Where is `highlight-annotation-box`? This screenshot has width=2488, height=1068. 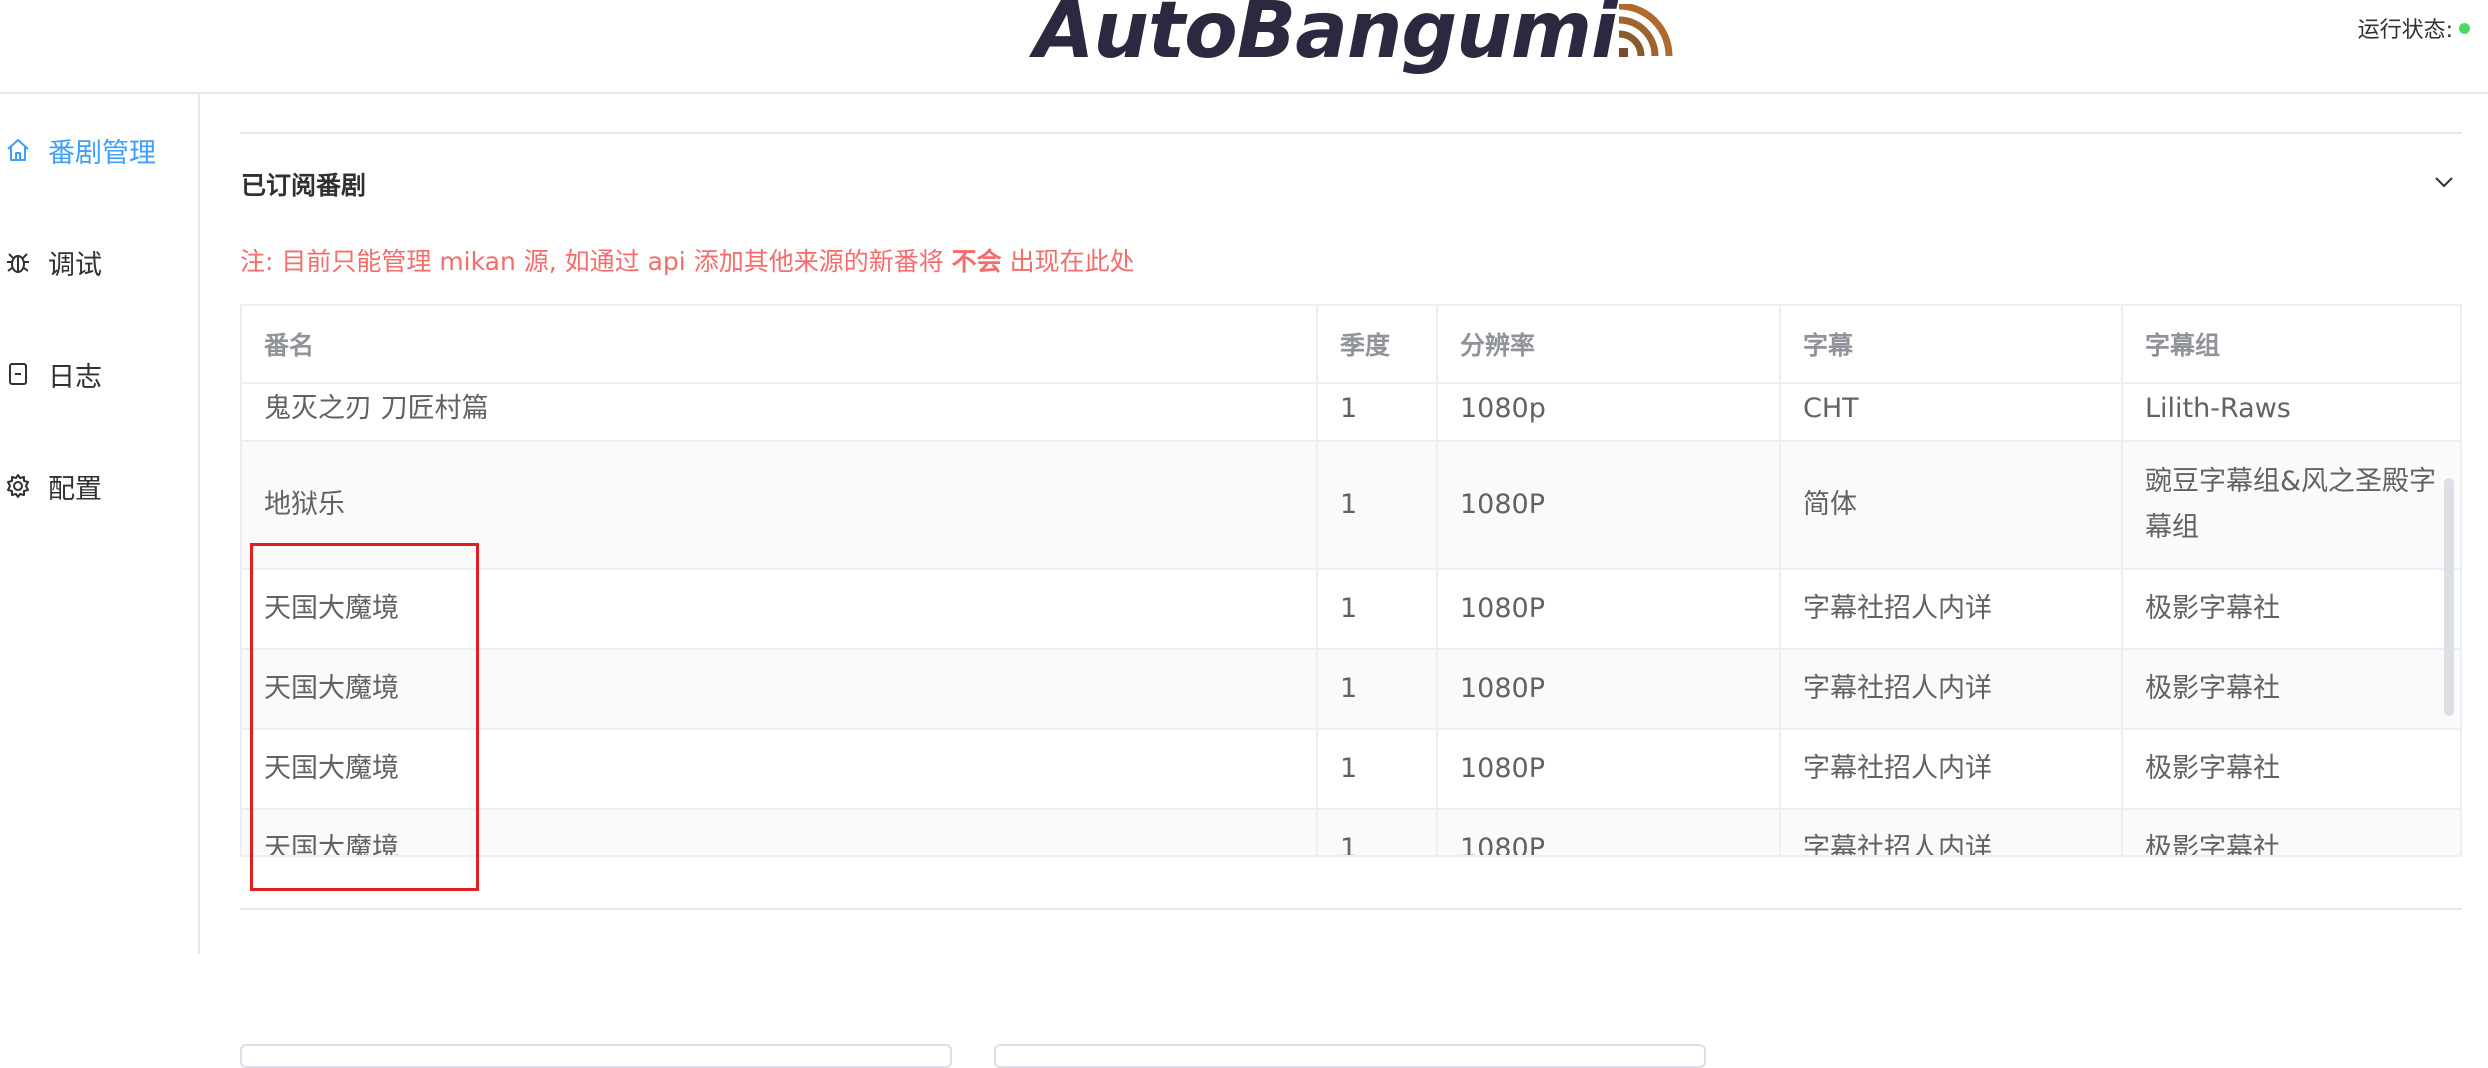
highlight-annotation-box is located at coordinates (364, 717).